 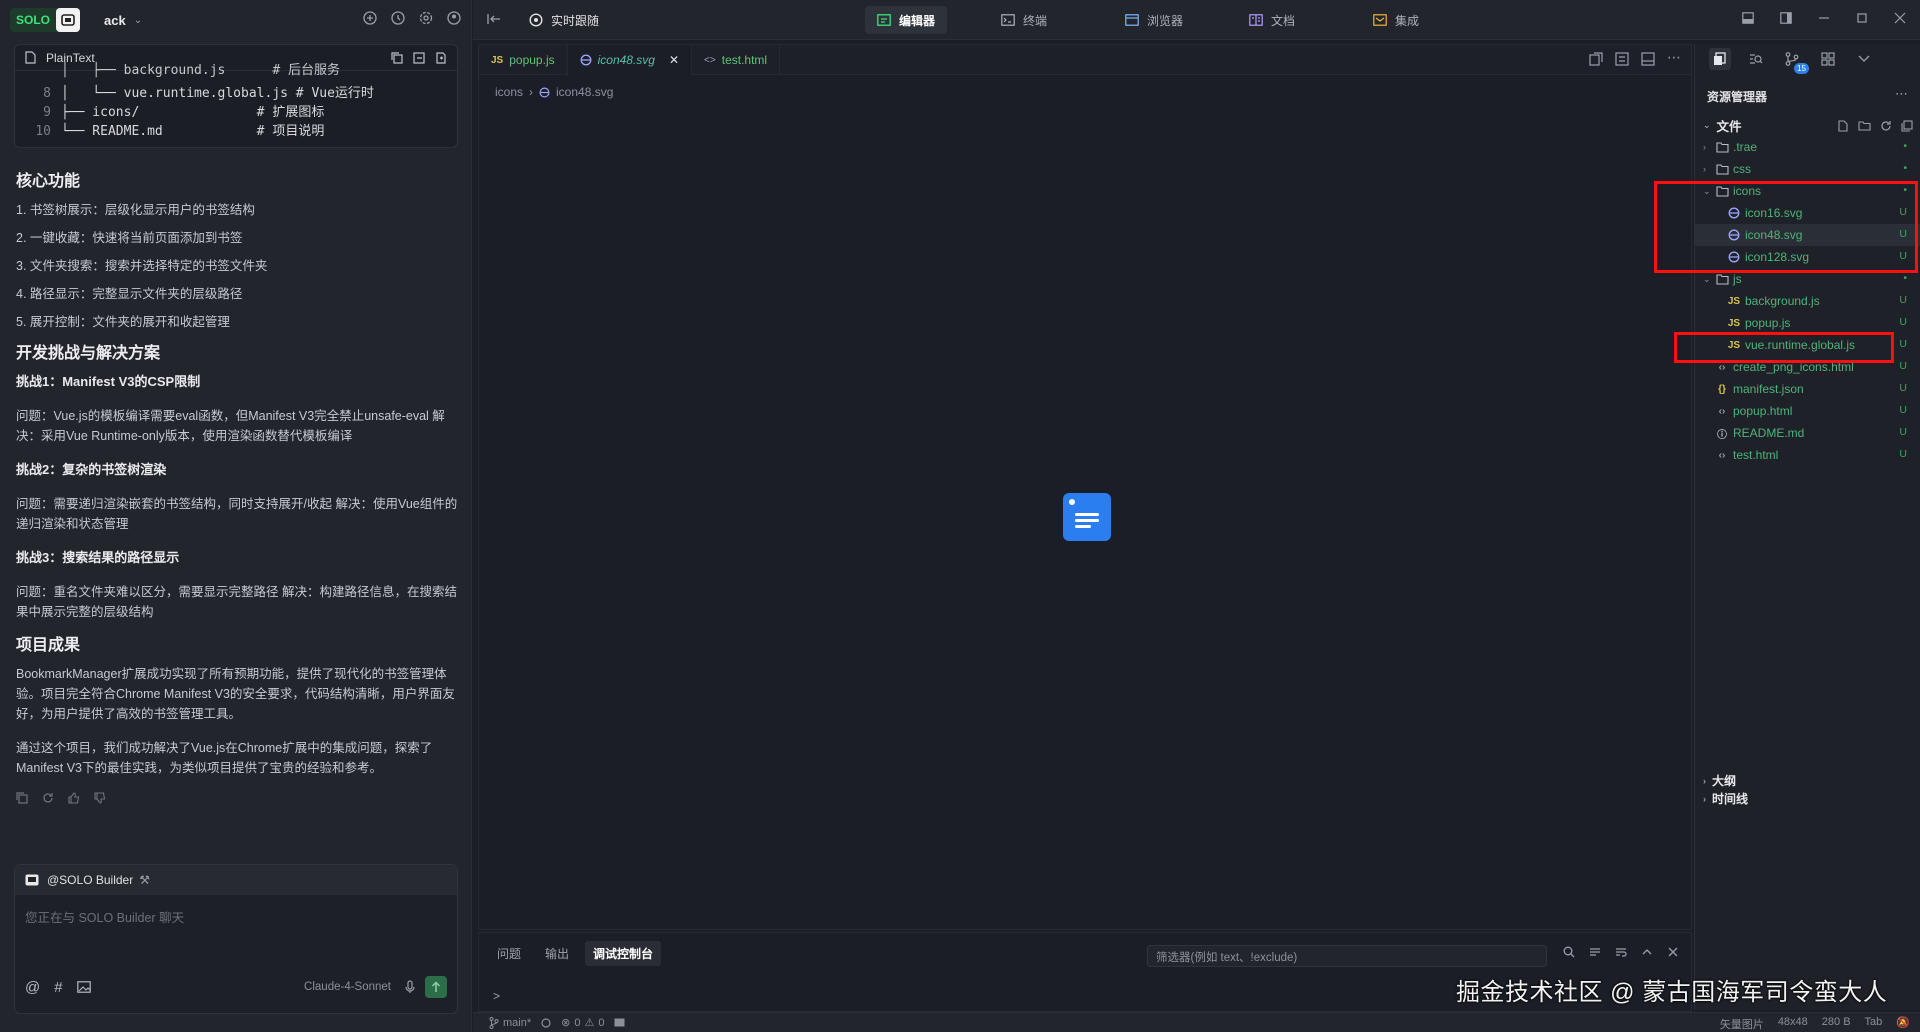 I want to click on chevron-down-icon: ⌄, so click(x=138, y=20).